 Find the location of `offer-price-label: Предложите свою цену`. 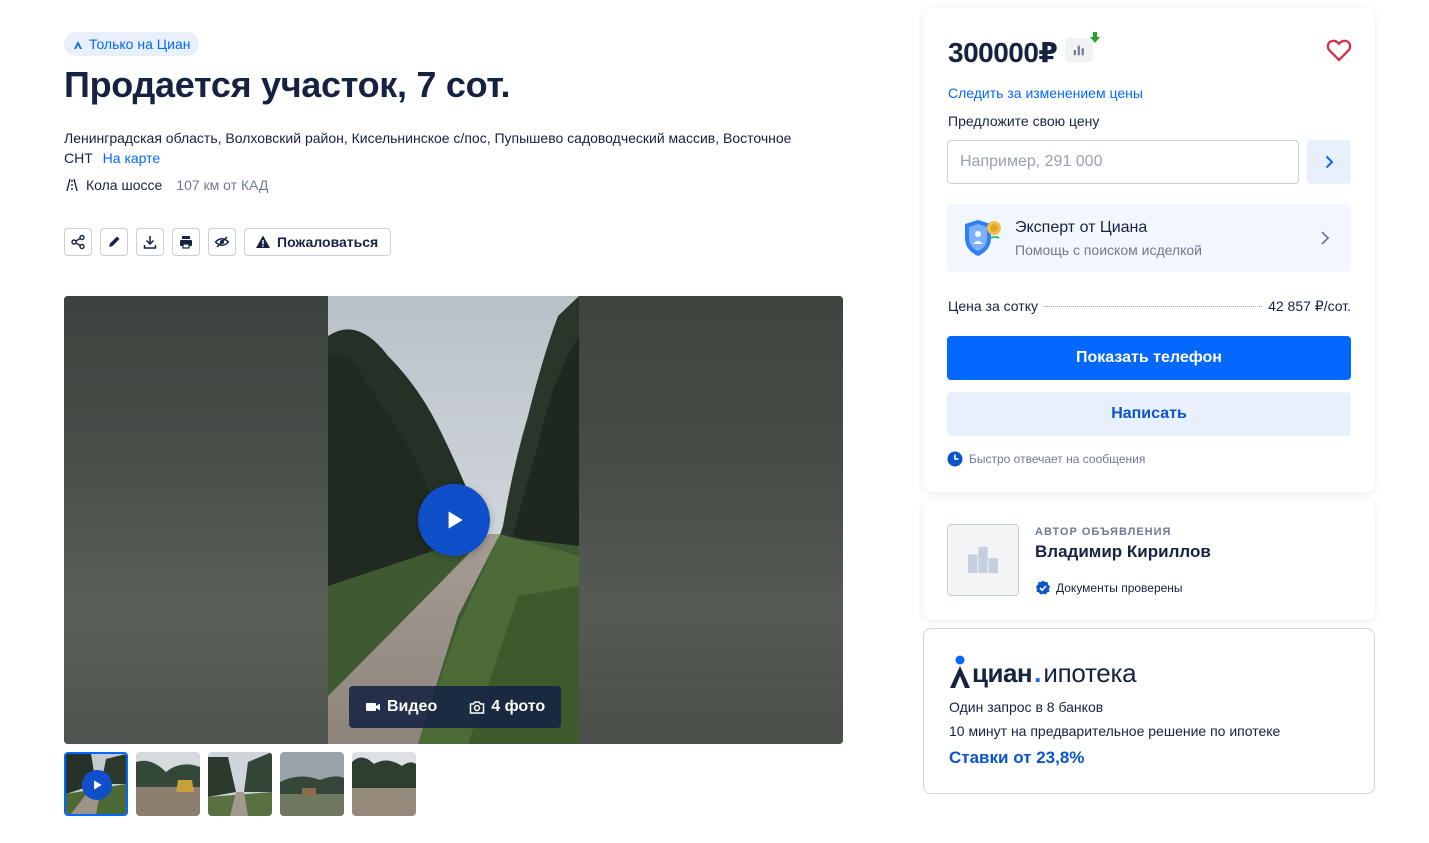

offer-price-label: Предложите свою цену is located at coordinates (1024, 121).